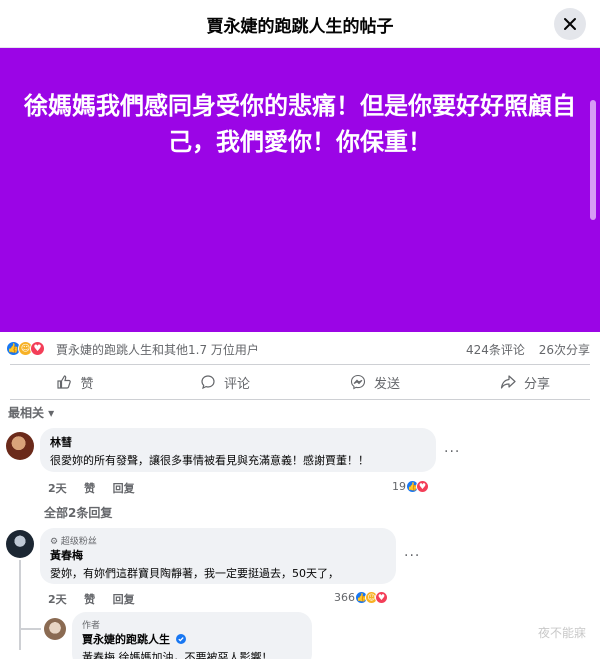 Image resolution: width=600 pixels, height=659 pixels. I want to click on messenger-icon, so click(358, 382).